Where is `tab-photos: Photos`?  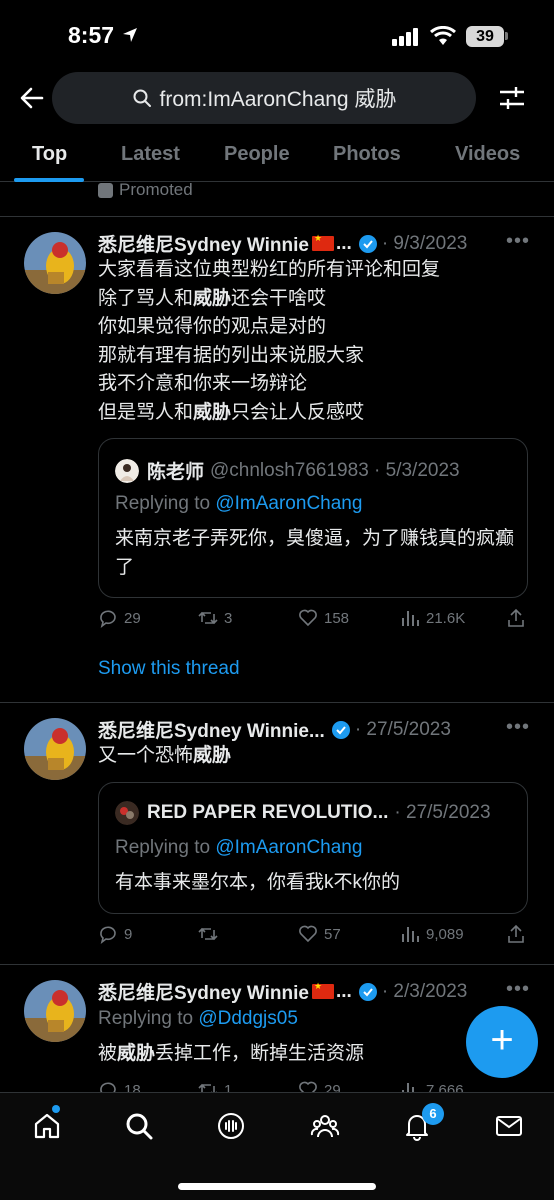 tab-photos: Photos is located at coordinates (367, 154).